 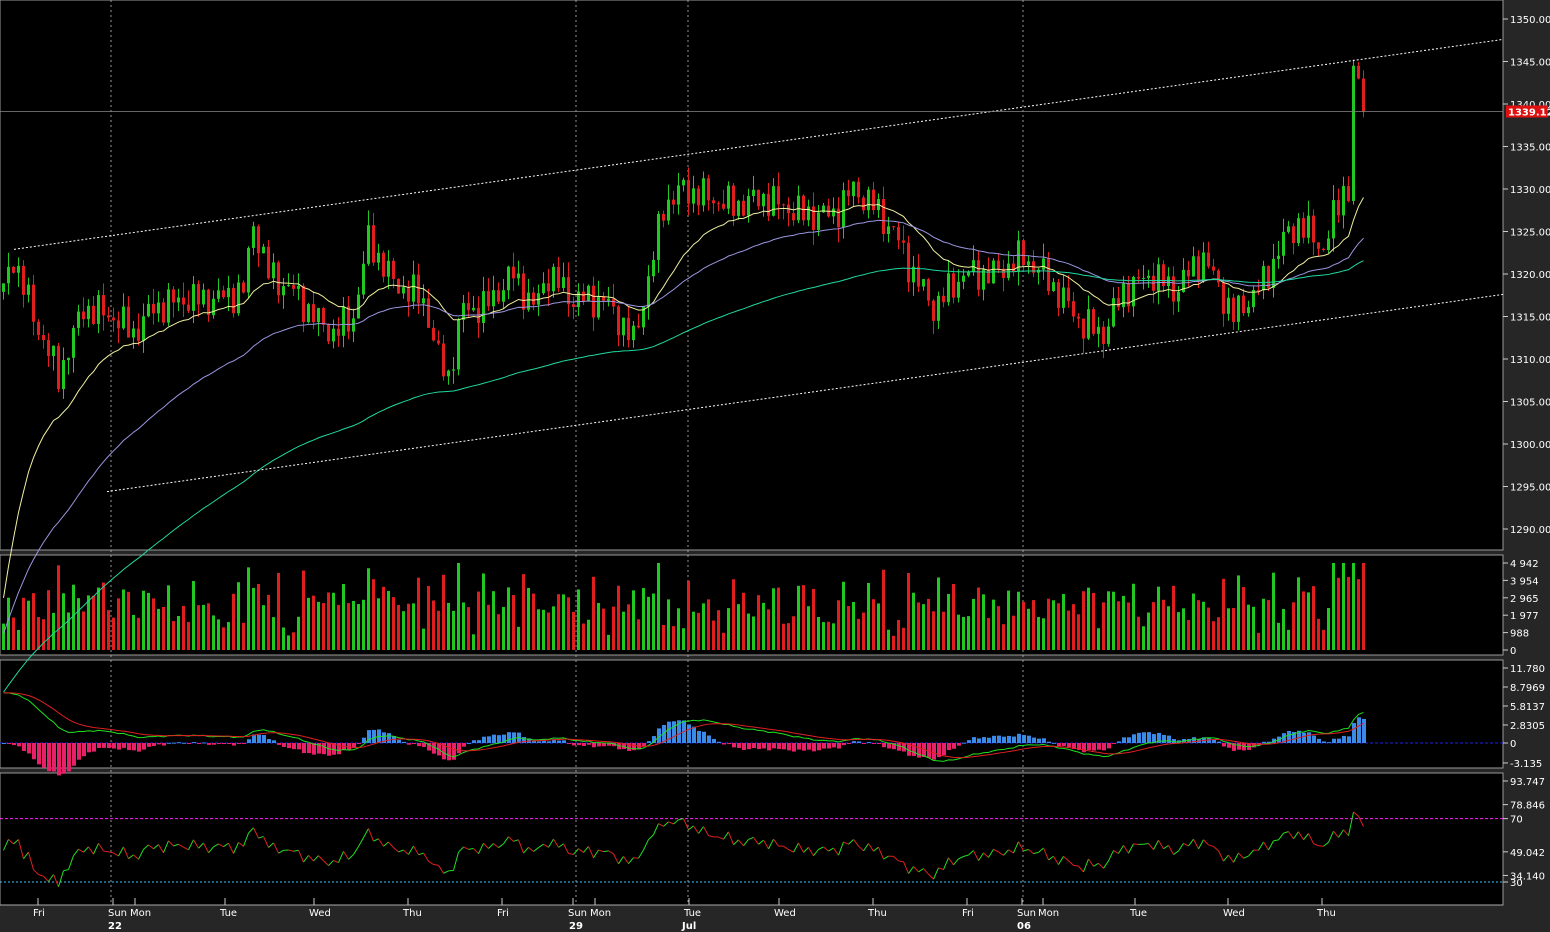 I want to click on day-label: Sun, so click(x=117, y=913).